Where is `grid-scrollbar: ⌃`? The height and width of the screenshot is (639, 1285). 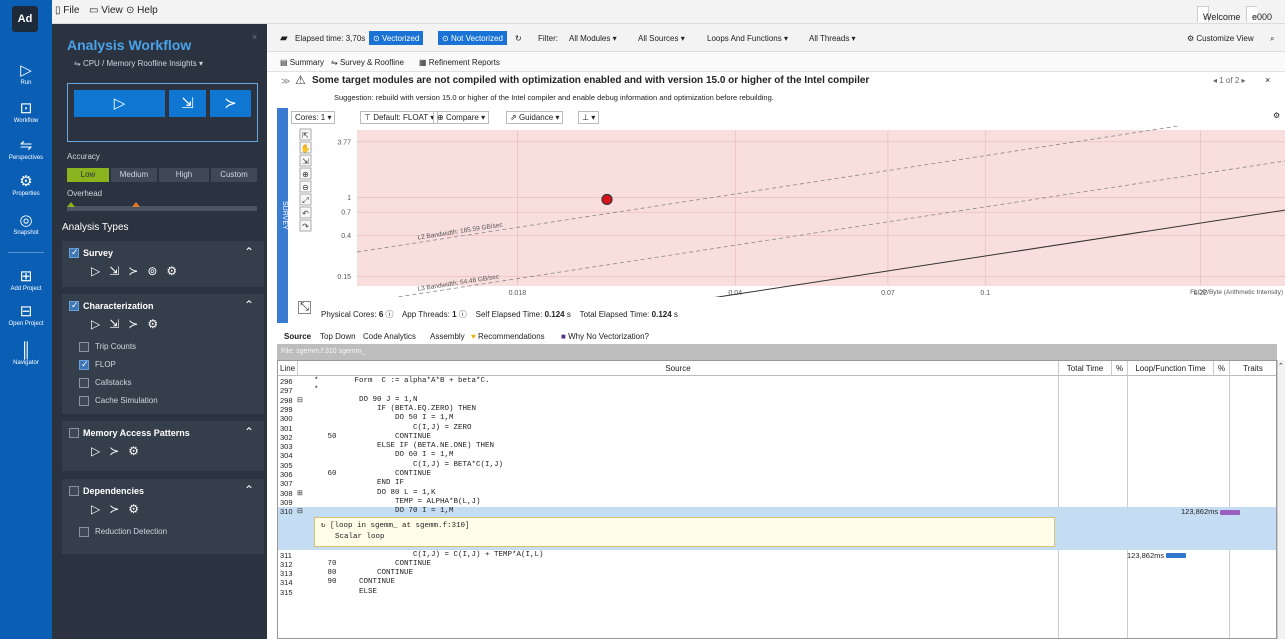 grid-scrollbar: ⌃ is located at coordinates (1281, 499).